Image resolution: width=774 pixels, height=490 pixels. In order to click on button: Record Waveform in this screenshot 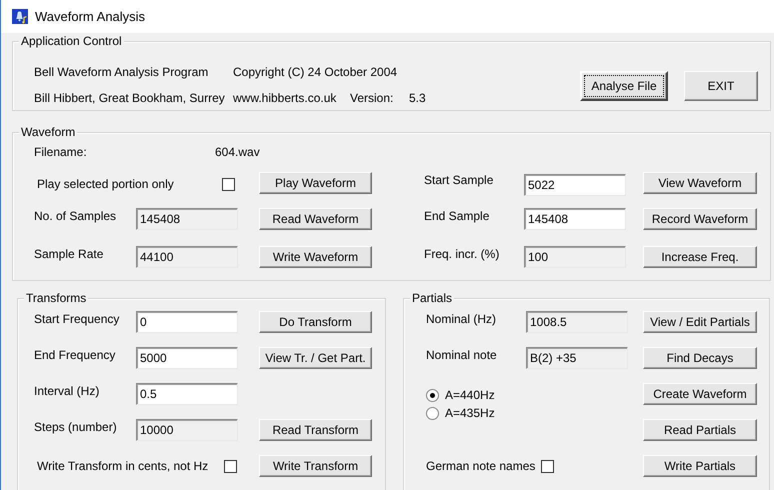, I will do `click(700, 219)`.